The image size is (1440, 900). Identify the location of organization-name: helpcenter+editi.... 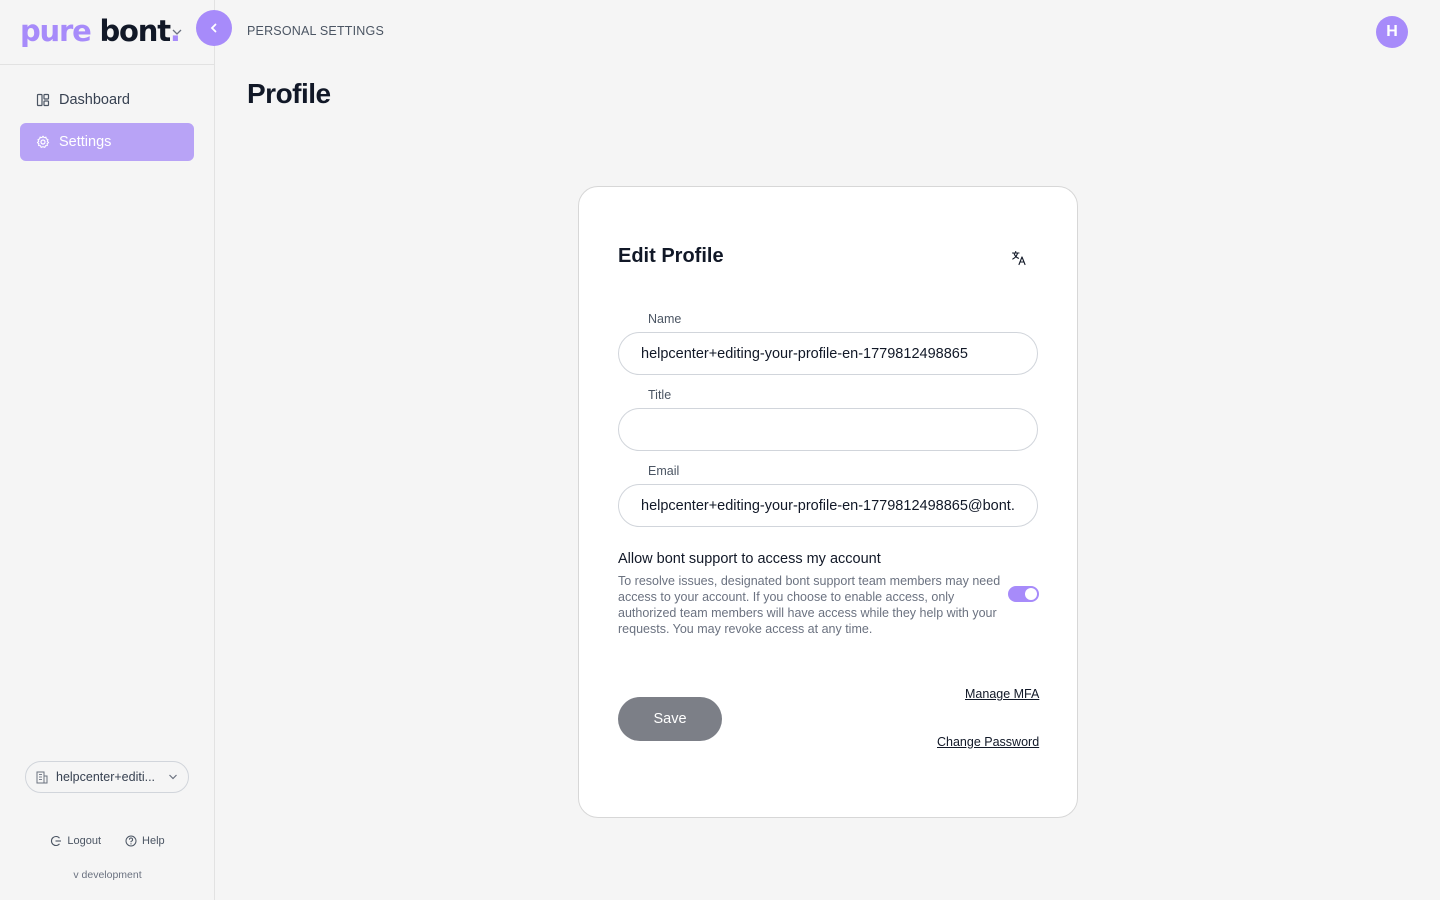
(106, 777).